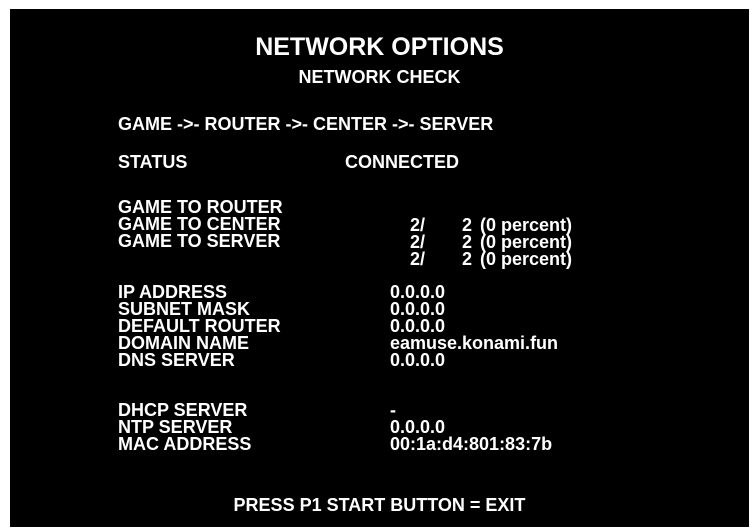  I want to click on check-percent: (0 percent), so click(526, 259).